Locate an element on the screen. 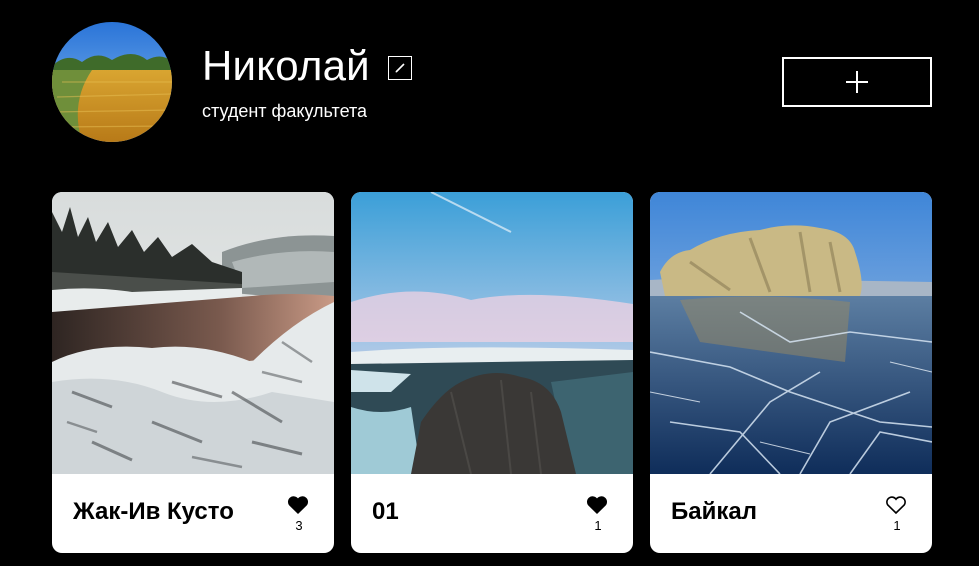 This screenshot has height=566, width=979. profile-about: студент факультета is located at coordinates (285, 111).